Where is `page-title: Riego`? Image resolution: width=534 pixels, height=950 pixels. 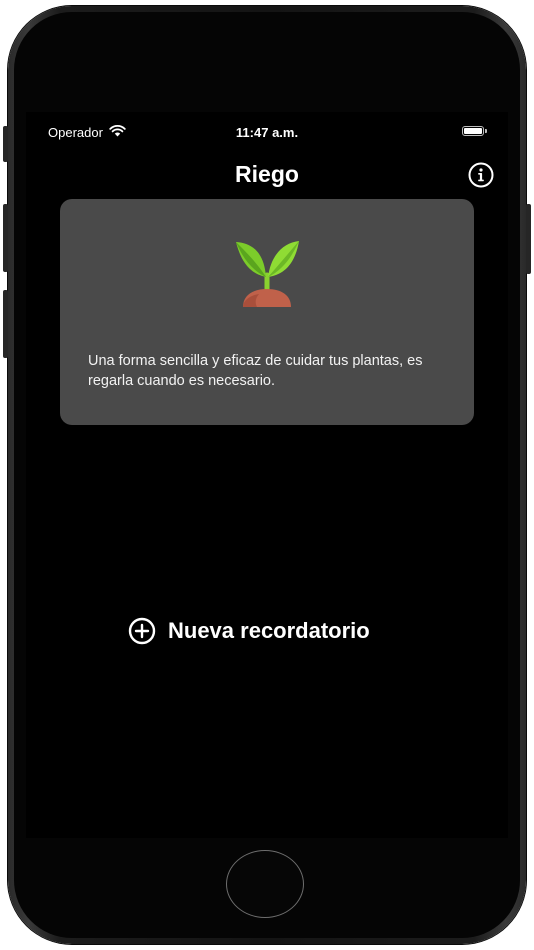 page-title: Riego is located at coordinates (267, 174).